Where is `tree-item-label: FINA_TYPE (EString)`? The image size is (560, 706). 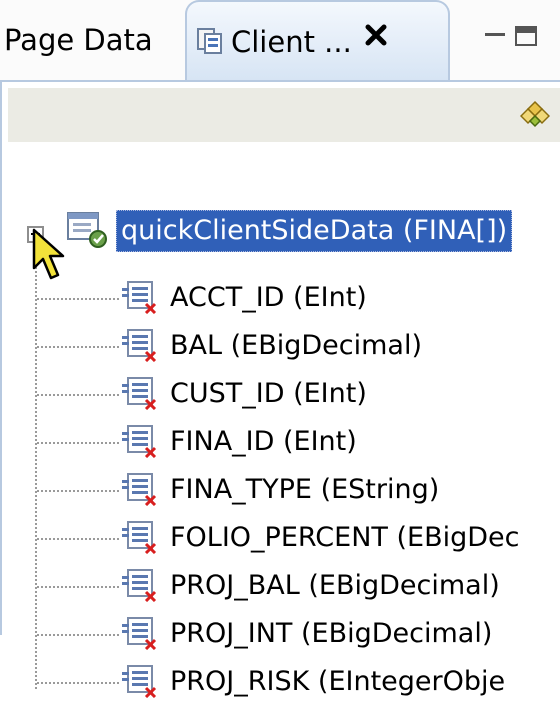 tree-item-label: FINA_TYPE (EString) is located at coordinates (305, 489).